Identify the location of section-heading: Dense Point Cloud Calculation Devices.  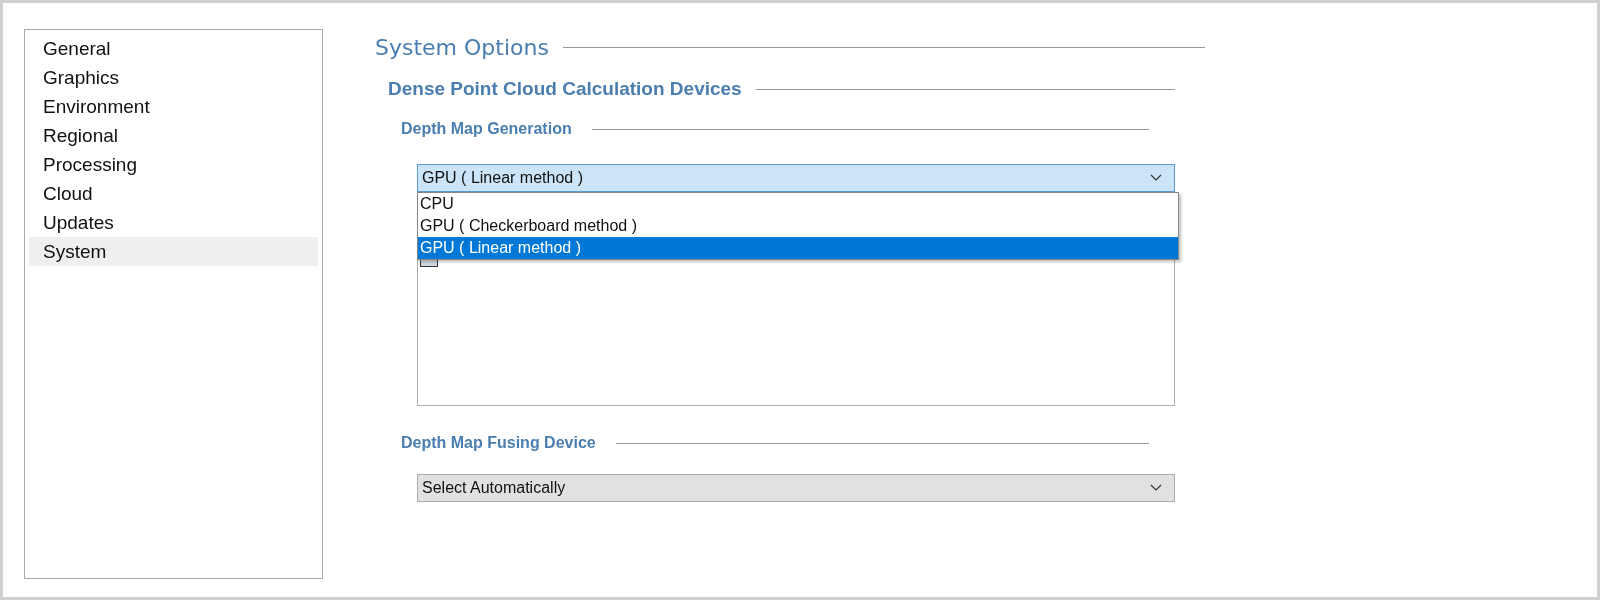
(565, 89).